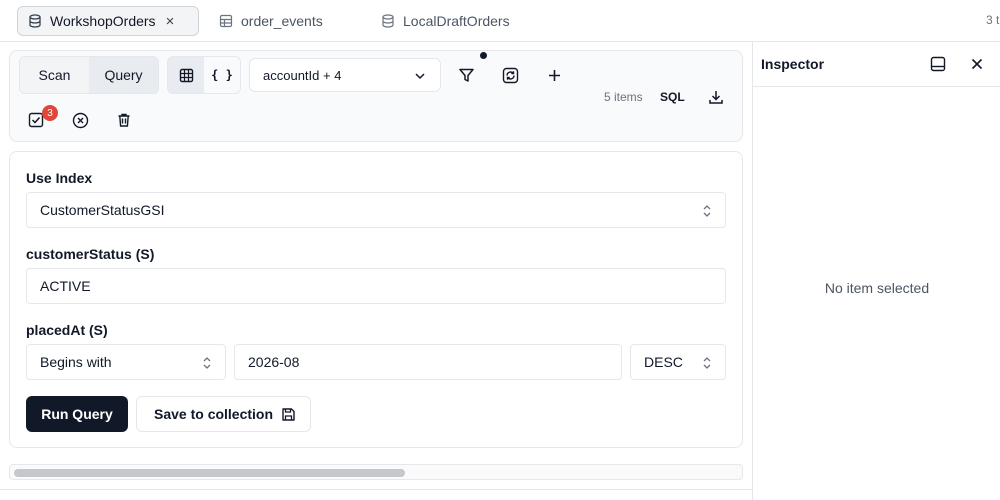 This screenshot has width=1000, height=500. Describe the element at coordinates (456, 21) in the screenshot. I see `tab-label: LocalDraftOrders` at that location.